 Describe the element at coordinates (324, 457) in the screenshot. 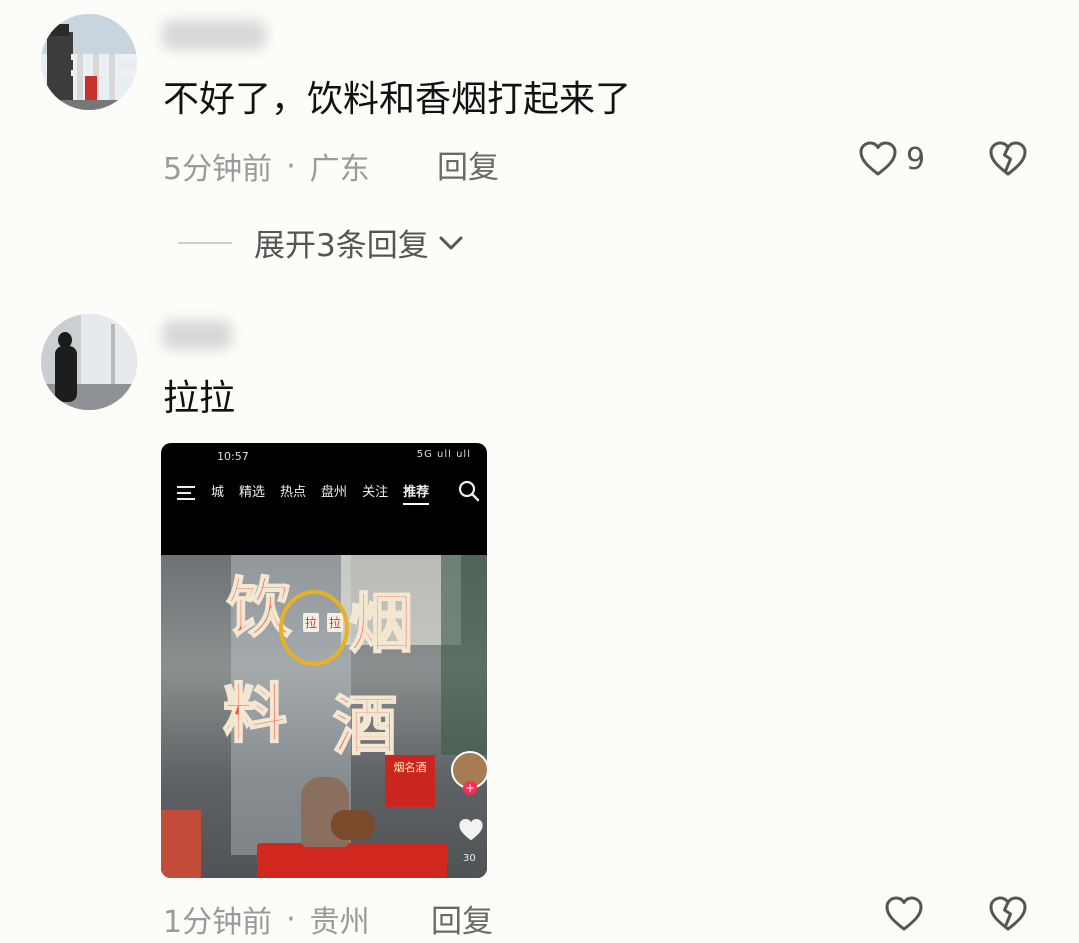

I see `embedded-status-bar: 10:57 5G ull ull` at that location.